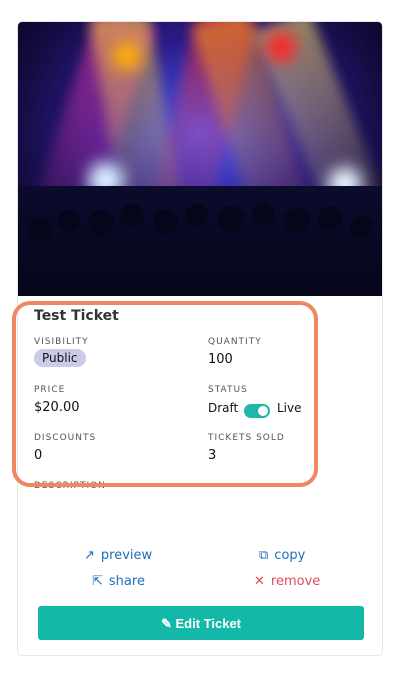  I want to click on share-icon: ⇱, so click(97, 581).